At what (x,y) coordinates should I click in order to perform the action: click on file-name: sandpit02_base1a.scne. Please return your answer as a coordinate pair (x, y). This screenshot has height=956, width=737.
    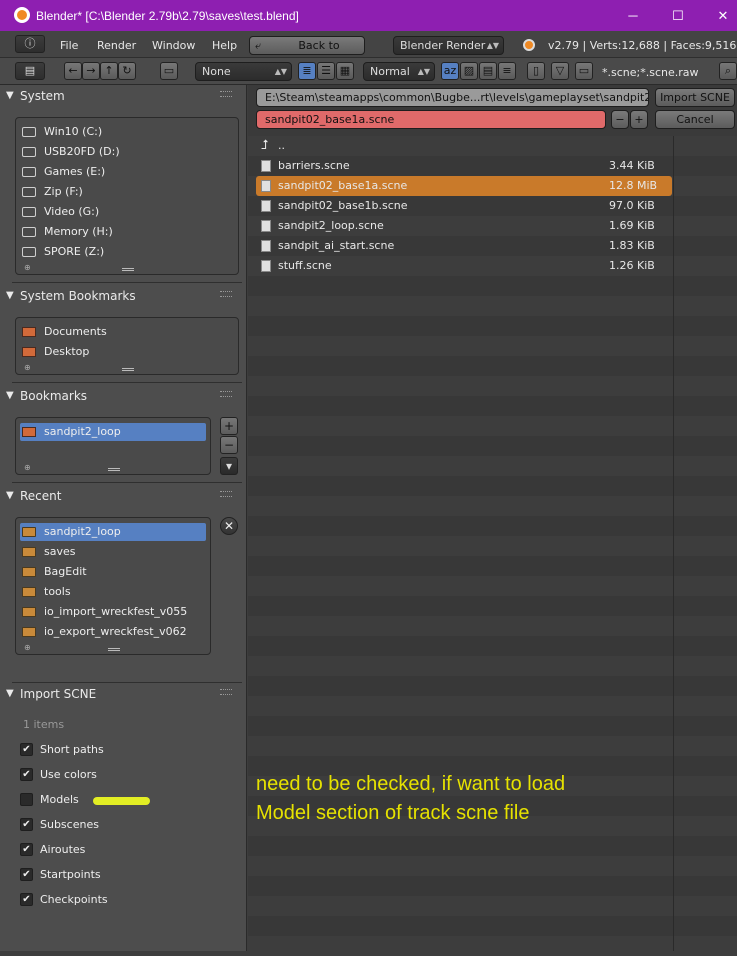
    Looking at the image, I should click on (343, 185).